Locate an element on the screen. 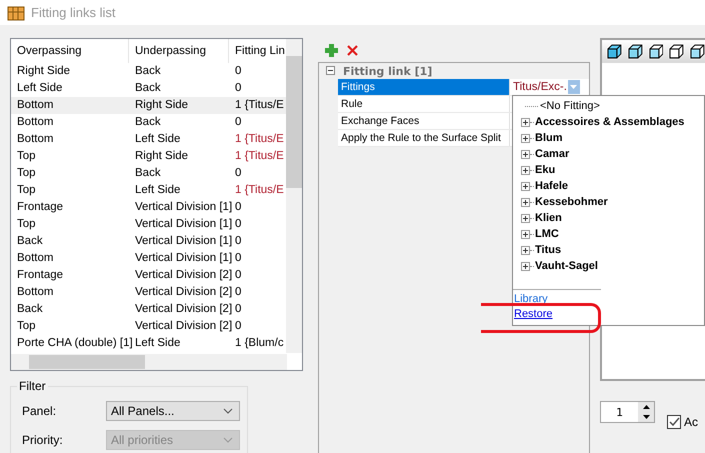 The image size is (705, 453). column-header: Fitting Lin is located at coordinates (258, 51).